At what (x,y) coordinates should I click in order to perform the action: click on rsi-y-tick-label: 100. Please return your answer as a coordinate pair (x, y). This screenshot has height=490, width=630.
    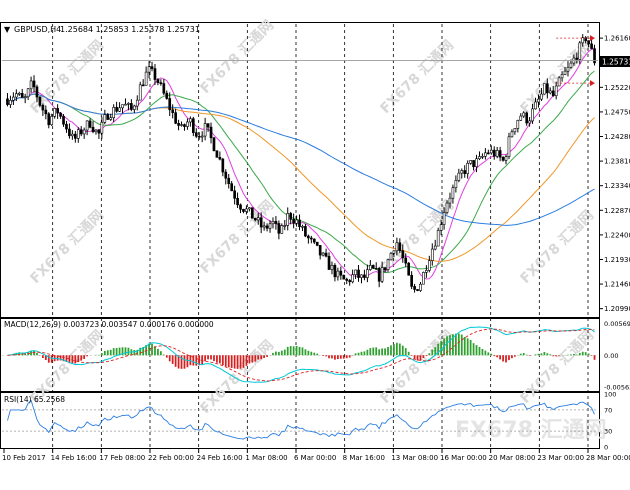
    Looking at the image, I should click on (610, 395).